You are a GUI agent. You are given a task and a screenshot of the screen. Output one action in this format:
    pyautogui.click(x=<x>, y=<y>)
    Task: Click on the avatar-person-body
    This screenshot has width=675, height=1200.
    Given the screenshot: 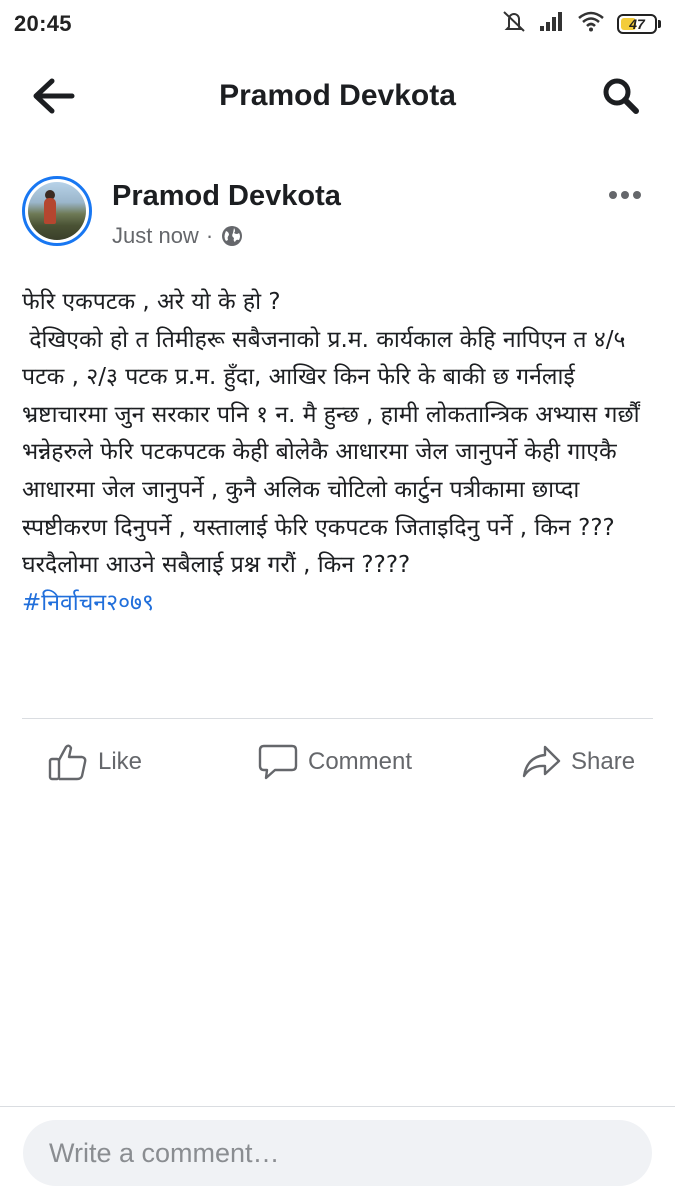 What is the action you would take?
    pyautogui.click(x=50, y=211)
    